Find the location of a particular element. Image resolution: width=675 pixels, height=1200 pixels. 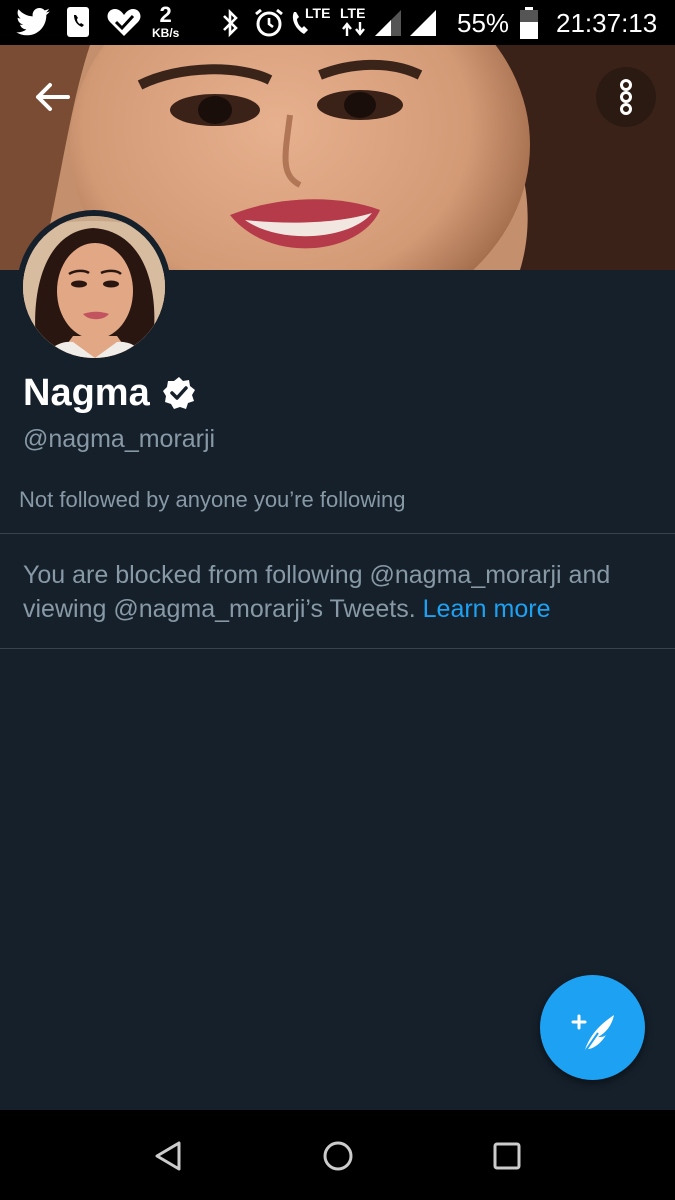

avatar-photo is located at coordinates (94, 287).